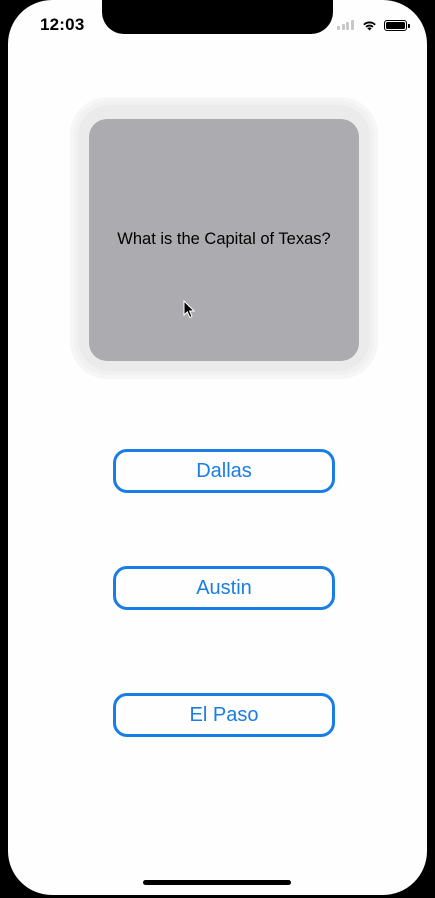 The height and width of the screenshot is (898, 435). Describe the element at coordinates (224, 471) in the screenshot. I see `answer-button-dallas: Dallas` at that location.